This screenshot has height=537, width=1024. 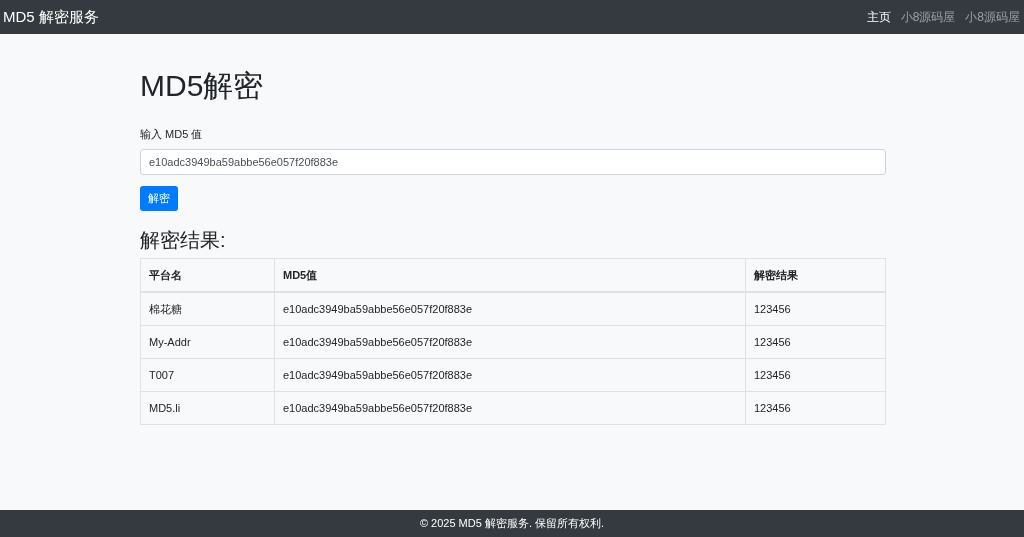 What do you see at coordinates (207, 342) in the screenshot?
I see `table-cell: My-Addr` at bounding box center [207, 342].